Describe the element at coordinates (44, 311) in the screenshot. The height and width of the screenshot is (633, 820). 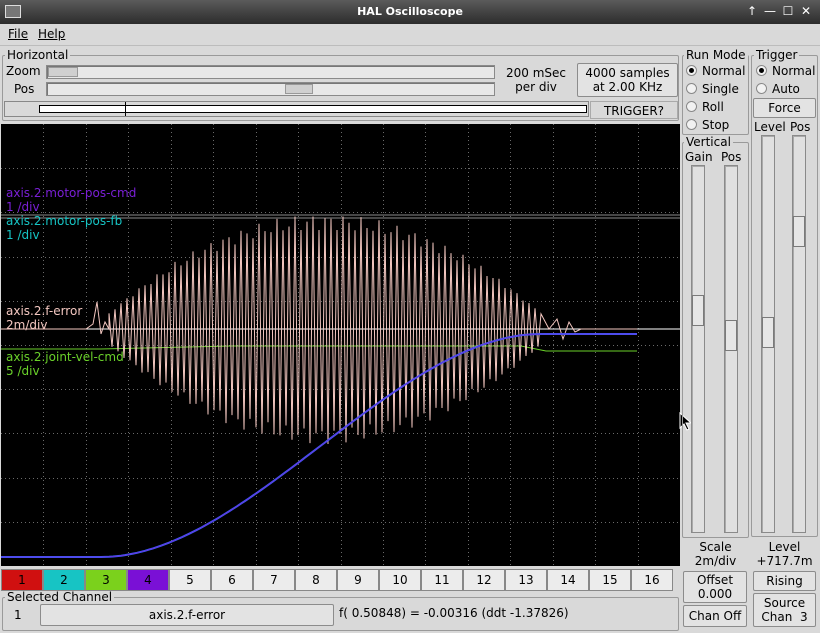
I see `trace-name: axis.2.f-error` at that location.